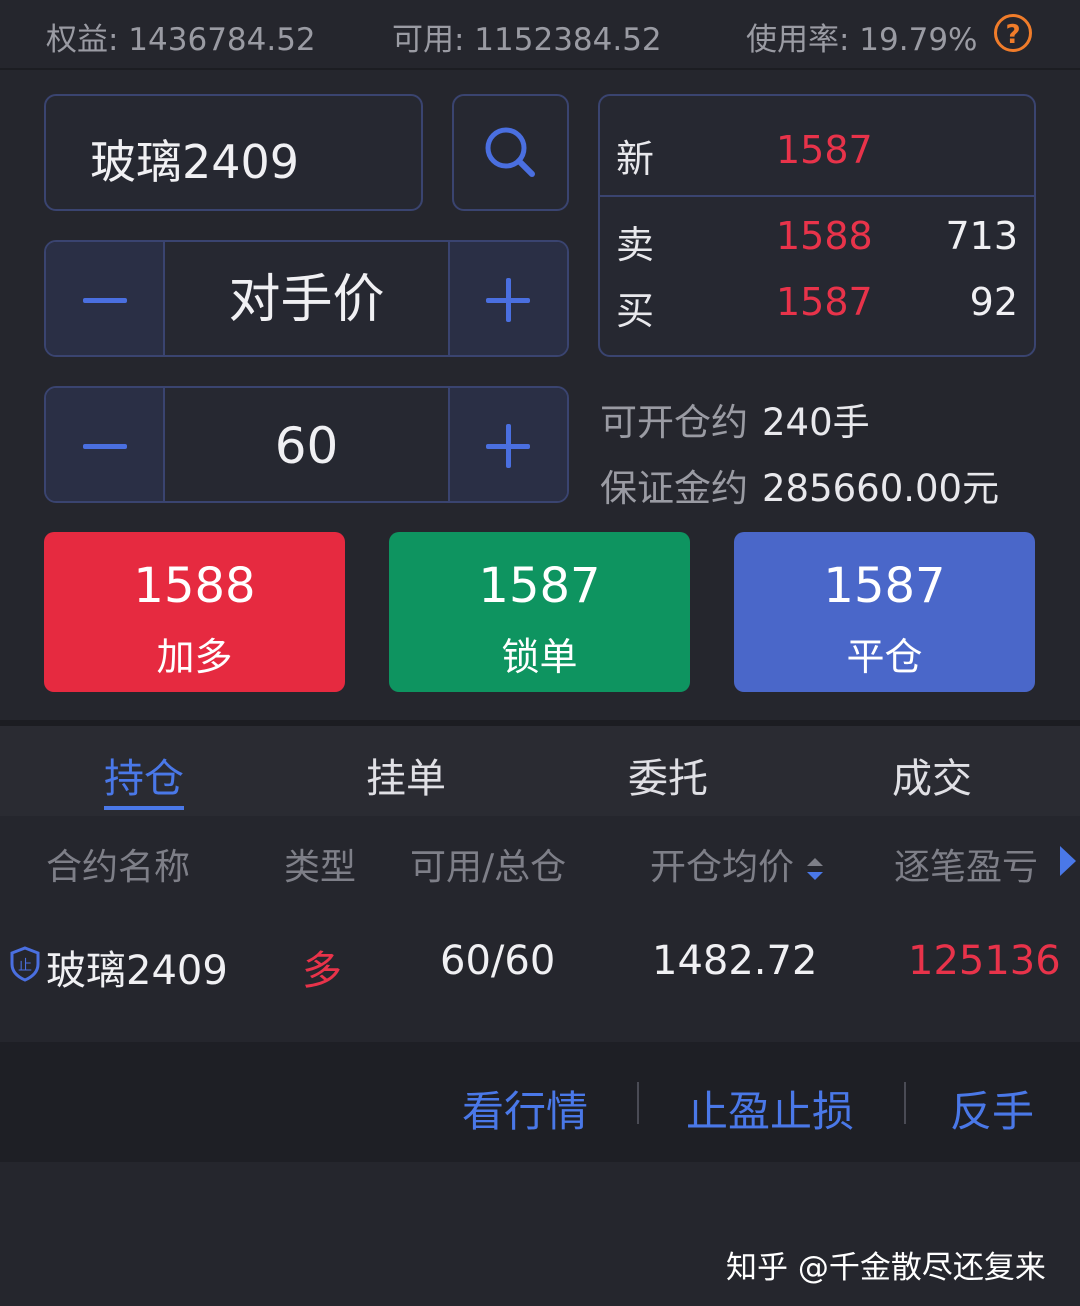 Image resolution: width=1080 pixels, height=1306 pixels. I want to click on tab-orders: 委托, so click(668, 775).